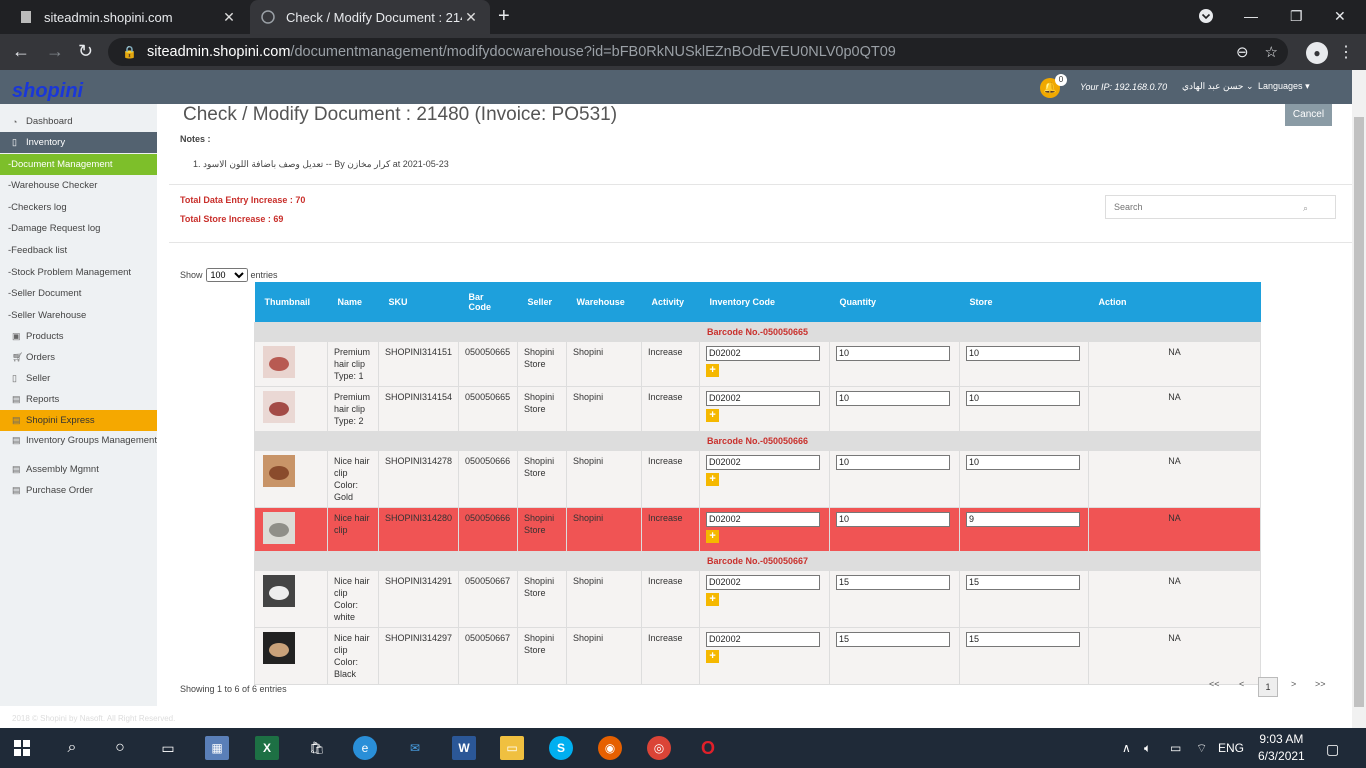 Image resolution: width=1366 pixels, height=768 pixels. I want to click on sidebar-item-inventory: ▯ Inventory, so click(78, 142).